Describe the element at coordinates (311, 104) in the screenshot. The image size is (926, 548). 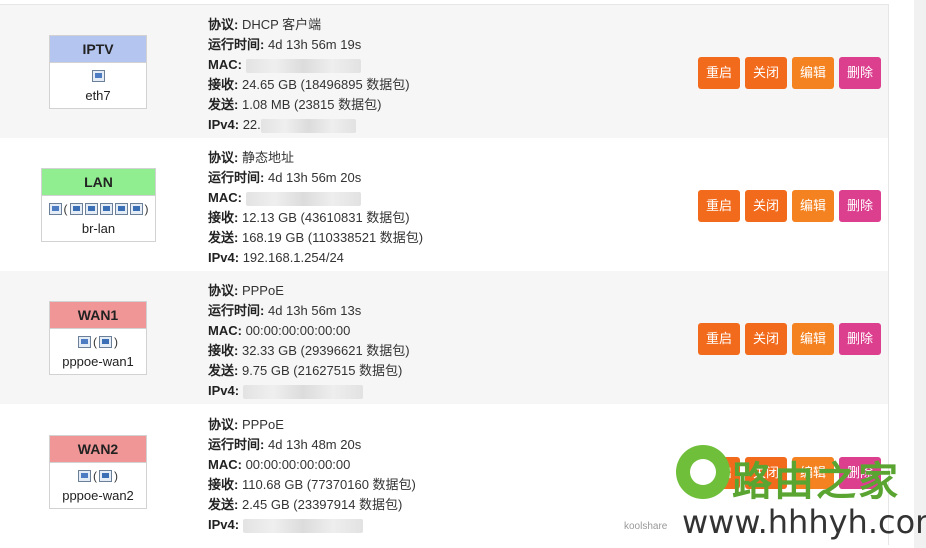
I see `tx-value: 1.08 MB (23815 数据包)` at that location.